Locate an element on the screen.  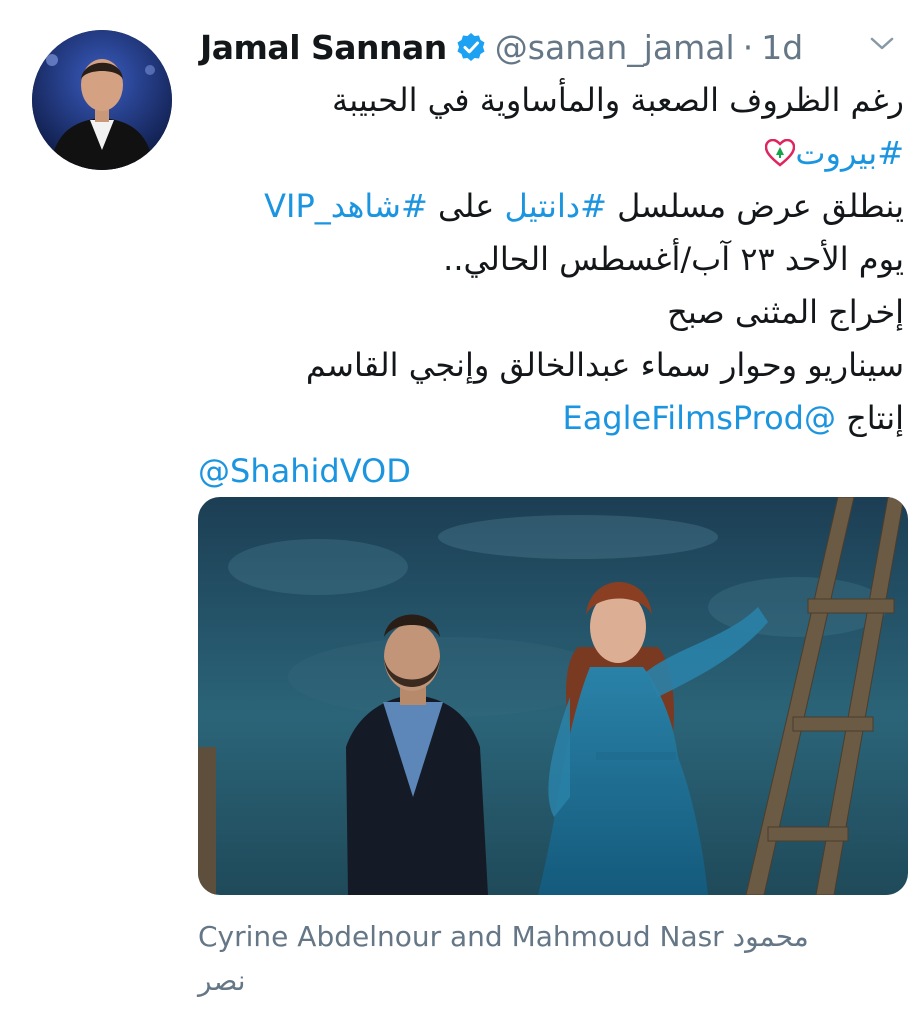
tweet-line-3-text-b: على is located at coordinates (466, 206).